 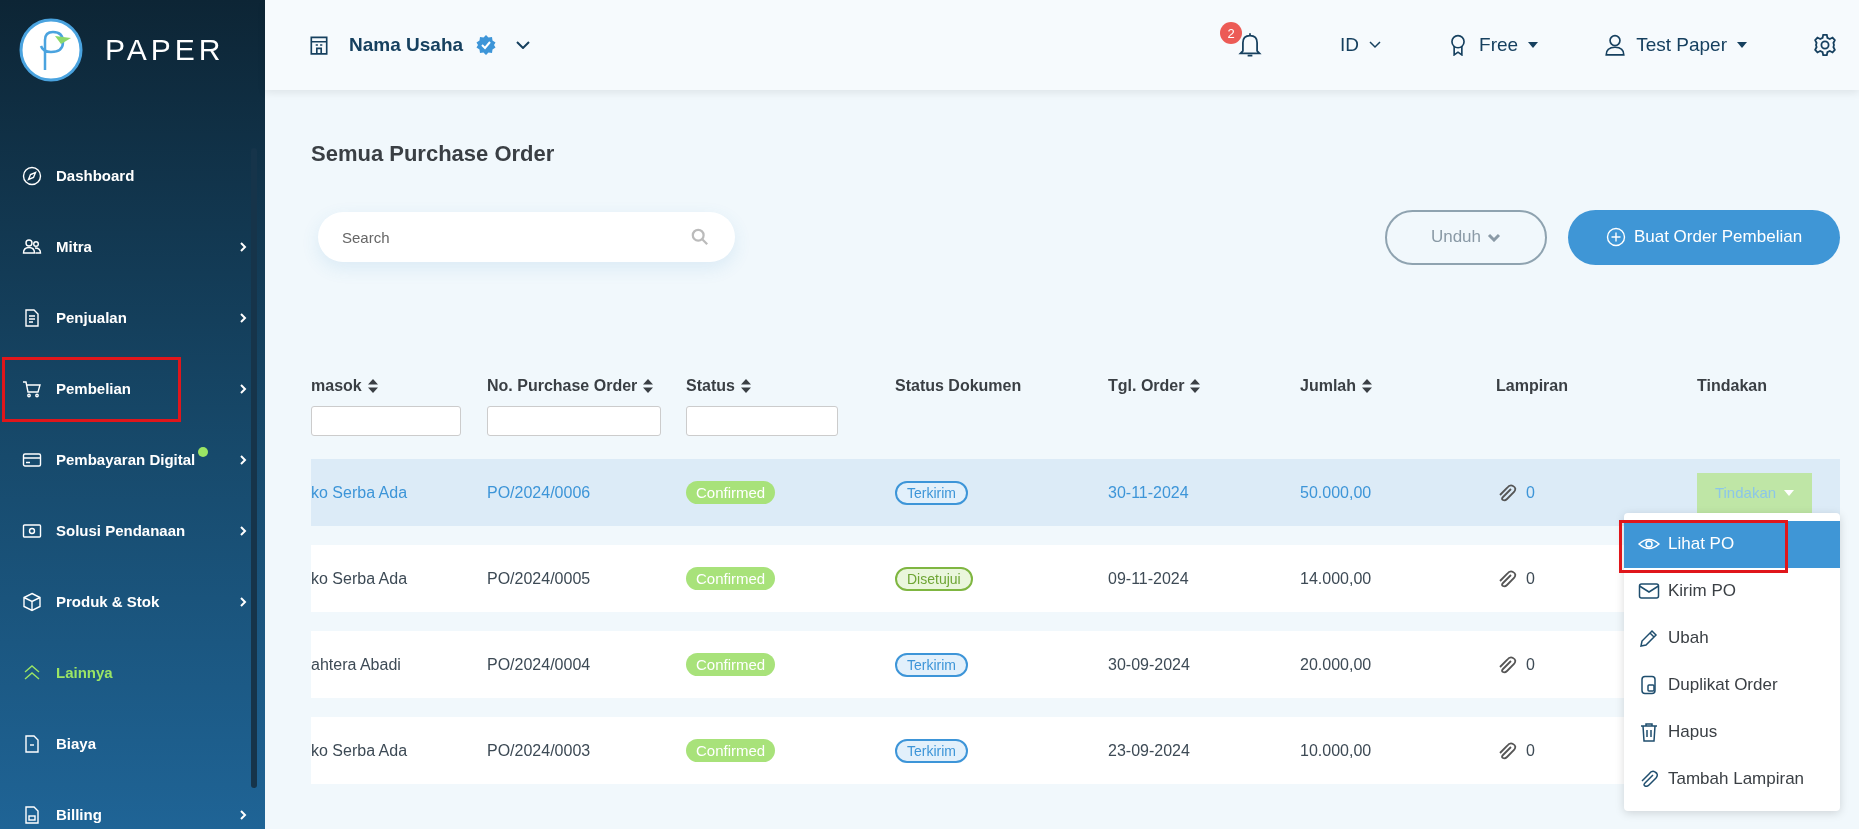 What do you see at coordinates (700, 237) in the screenshot?
I see `search-icon` at bounding box center [700, 237].